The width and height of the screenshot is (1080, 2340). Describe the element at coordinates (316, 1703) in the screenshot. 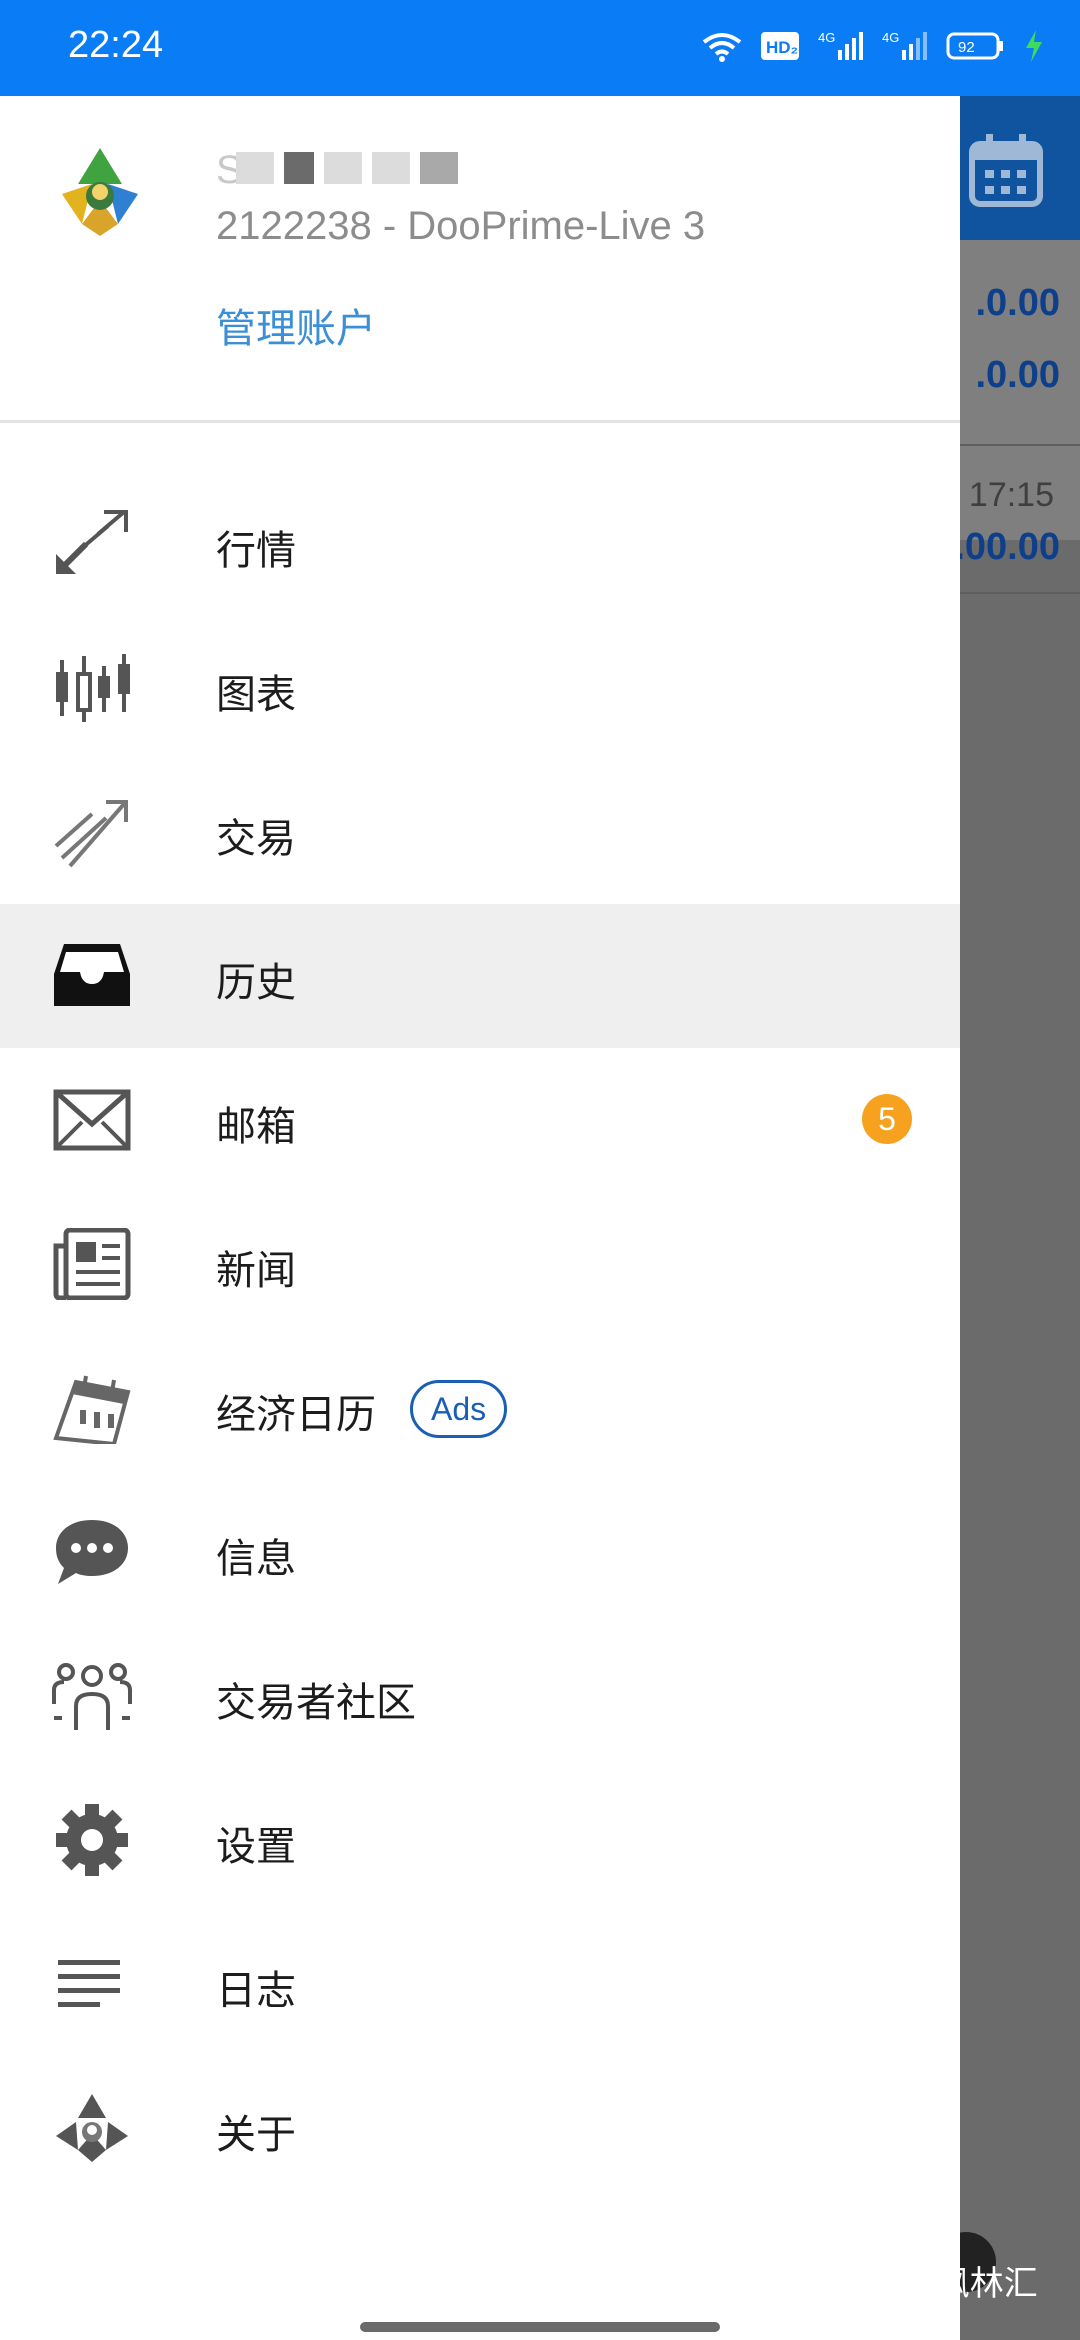

I see `menu-item-label: 交易者社区` at that location.